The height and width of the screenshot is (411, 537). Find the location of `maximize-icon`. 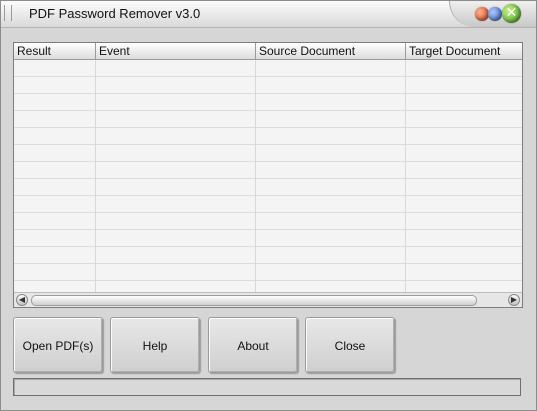

maximize-icon is located at coordinates (495, 14).